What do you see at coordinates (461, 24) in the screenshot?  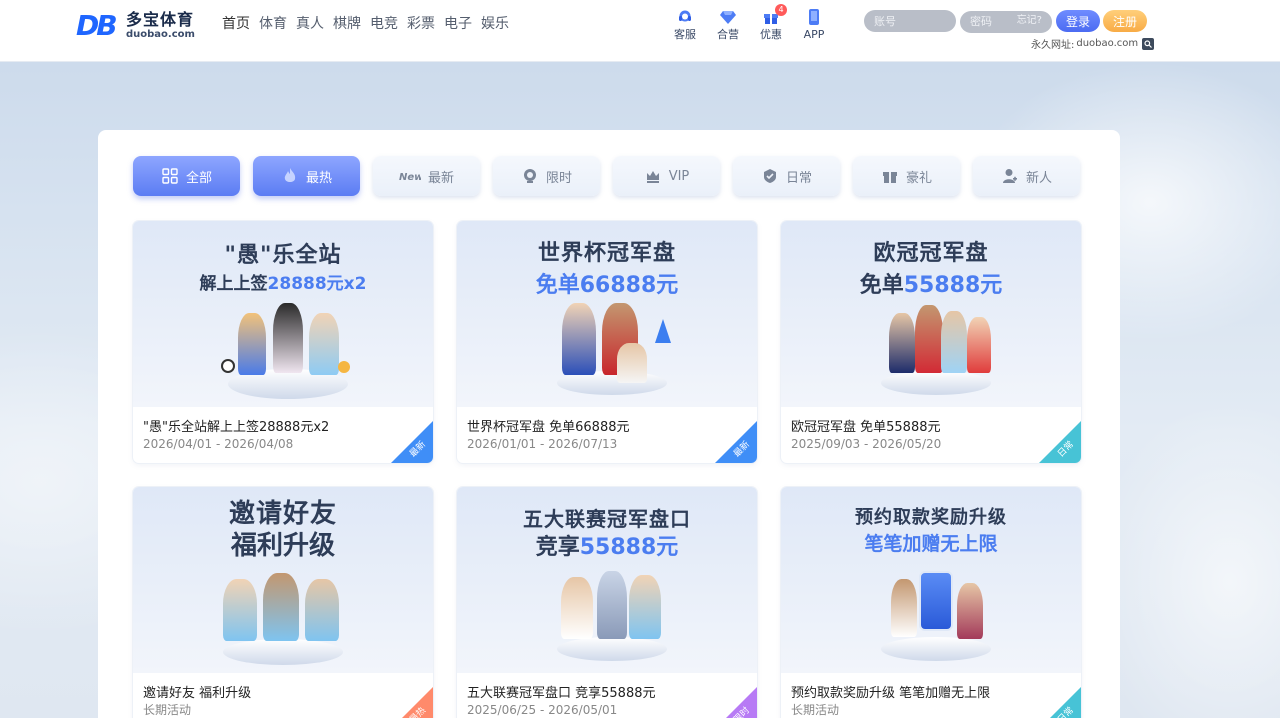 I see `nav-item-slots: 电子` at bounding box center [461, 24].